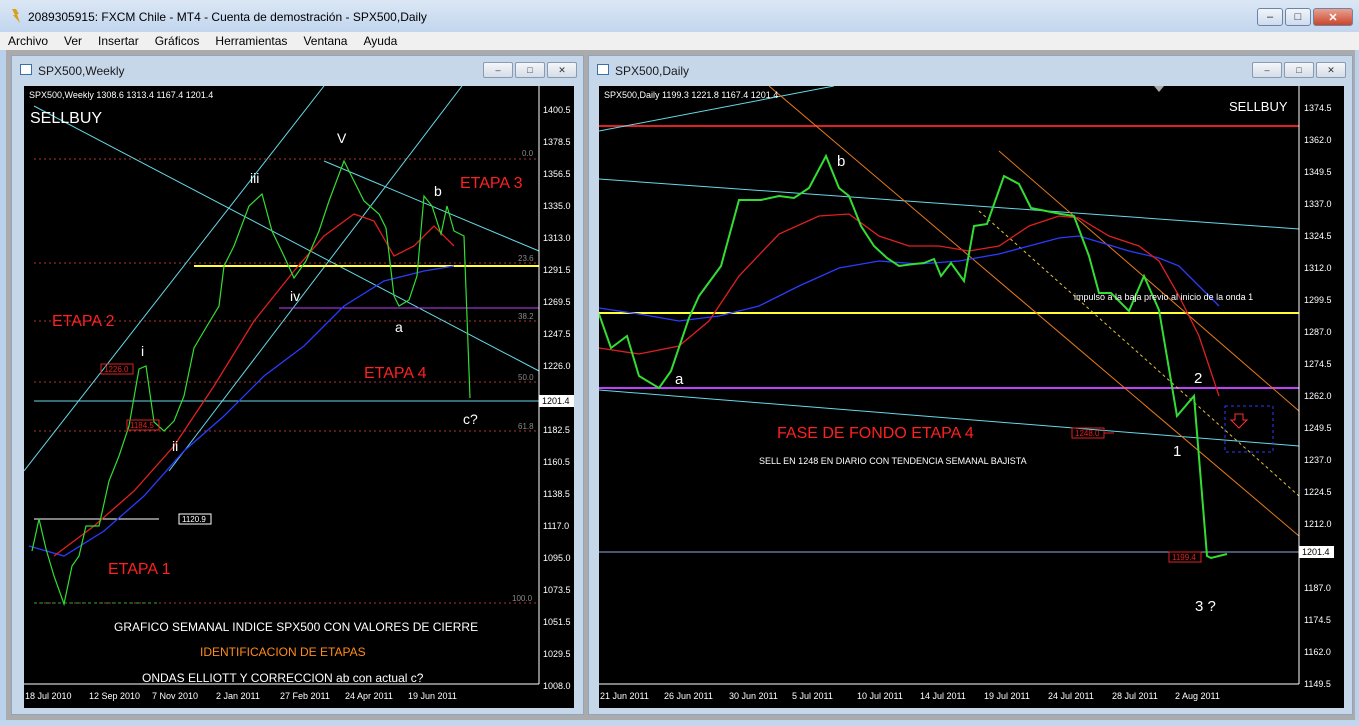 The width and height of the screenshot is (1359, 726). Describe the element at coordinates (880, 696) in the screenshot. I see `d-date-4: 10 Jul 2011` at that location.